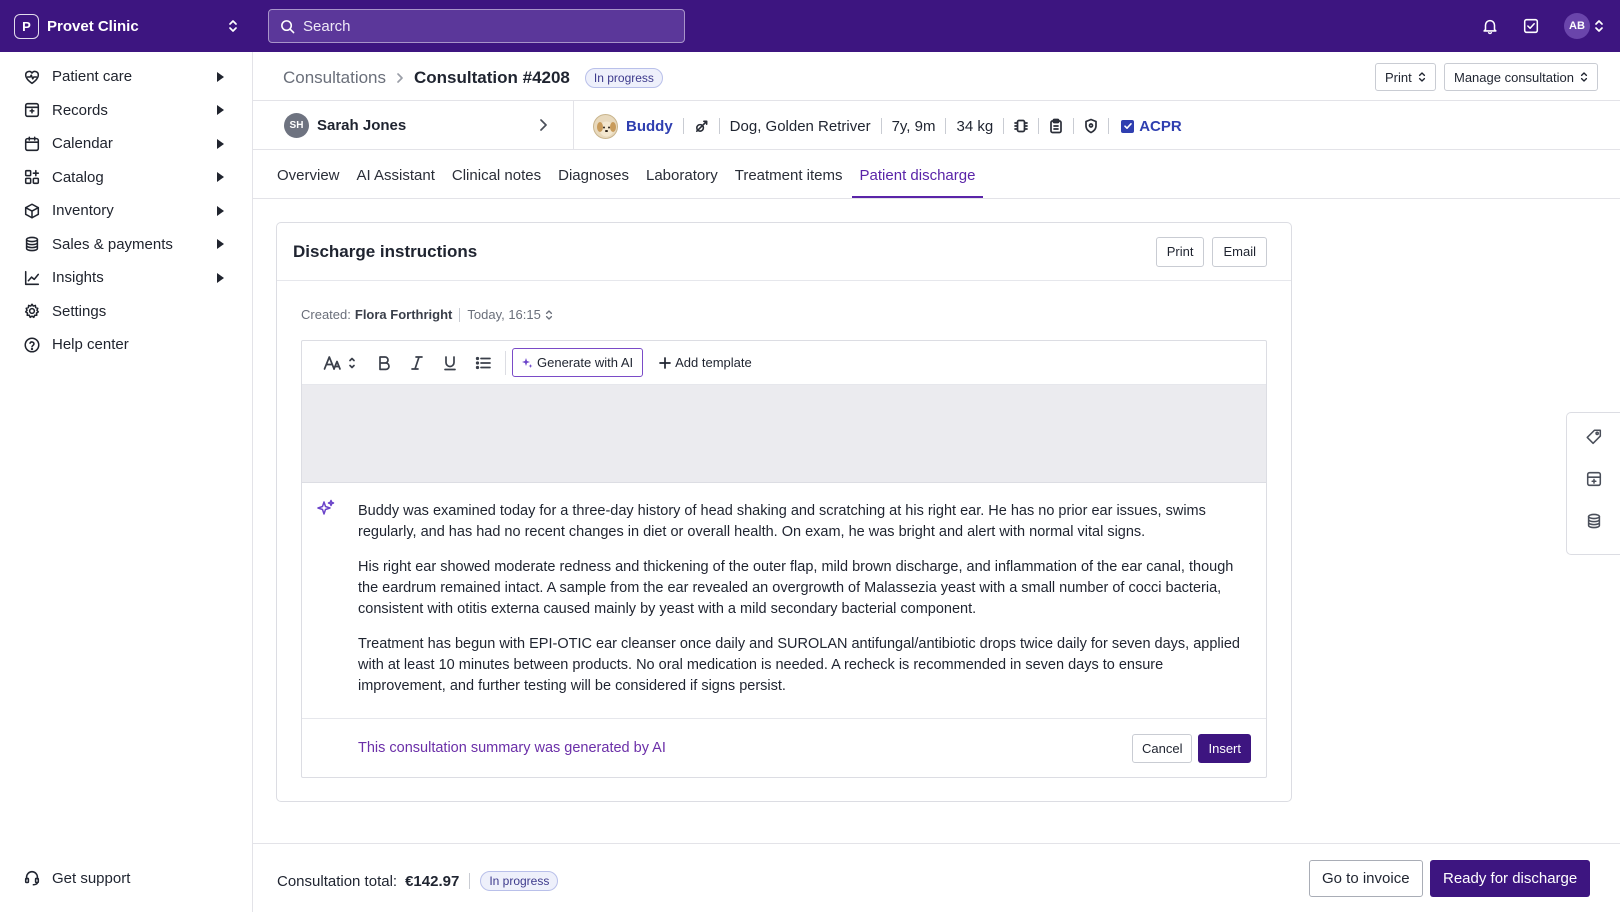 The image size is (1620, 912). I want to click on tab-patient-discharge: Patient discharge, so click(917, 179).